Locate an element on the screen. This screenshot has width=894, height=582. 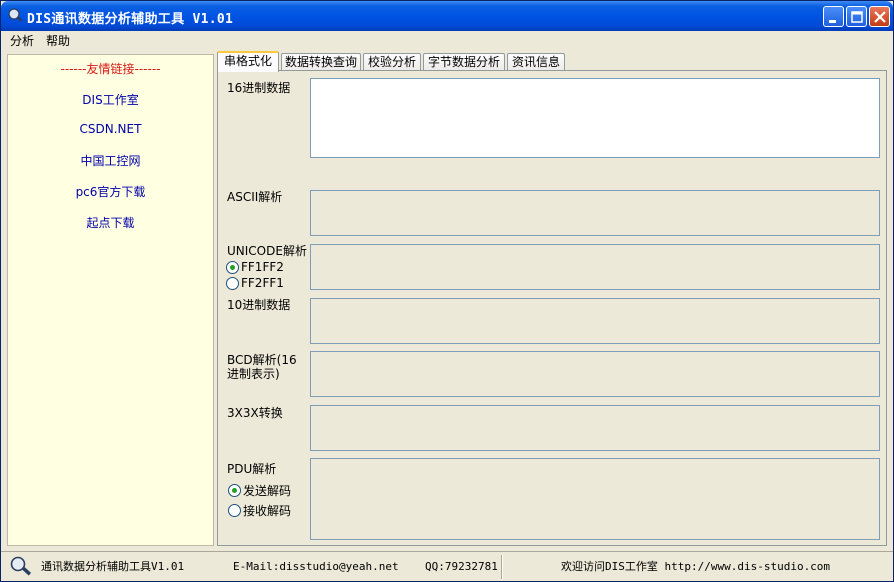
pdu-label: PDU解析 is located at coordinates (252, 469).